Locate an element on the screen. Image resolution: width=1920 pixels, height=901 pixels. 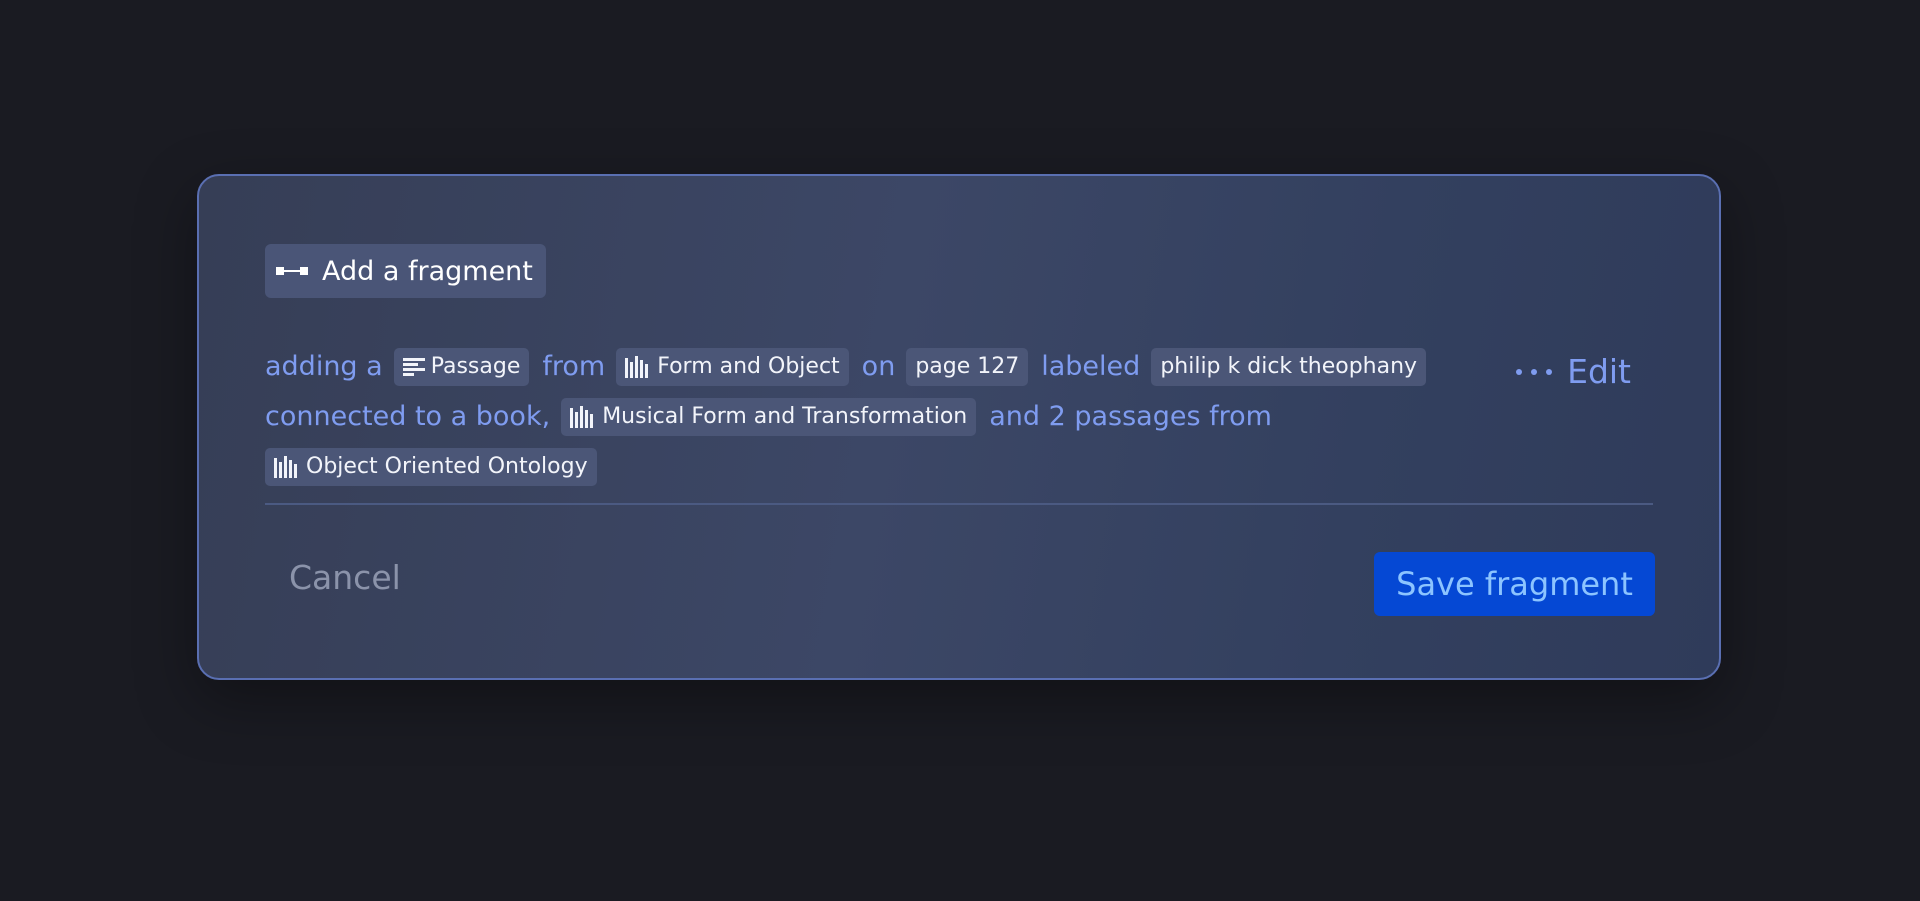
book-chip-musical-form: Musical Form and Transformation is located at coordinates (769, 417).